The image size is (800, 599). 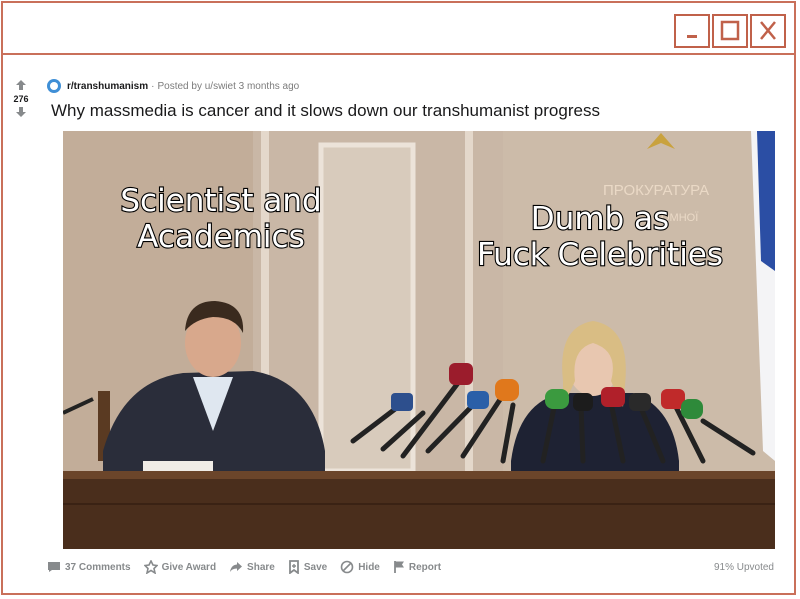 What do you see at coordinates (293, 567) in the screenshot?
I see `bookmark-icon` at bounding box center [293, 567].